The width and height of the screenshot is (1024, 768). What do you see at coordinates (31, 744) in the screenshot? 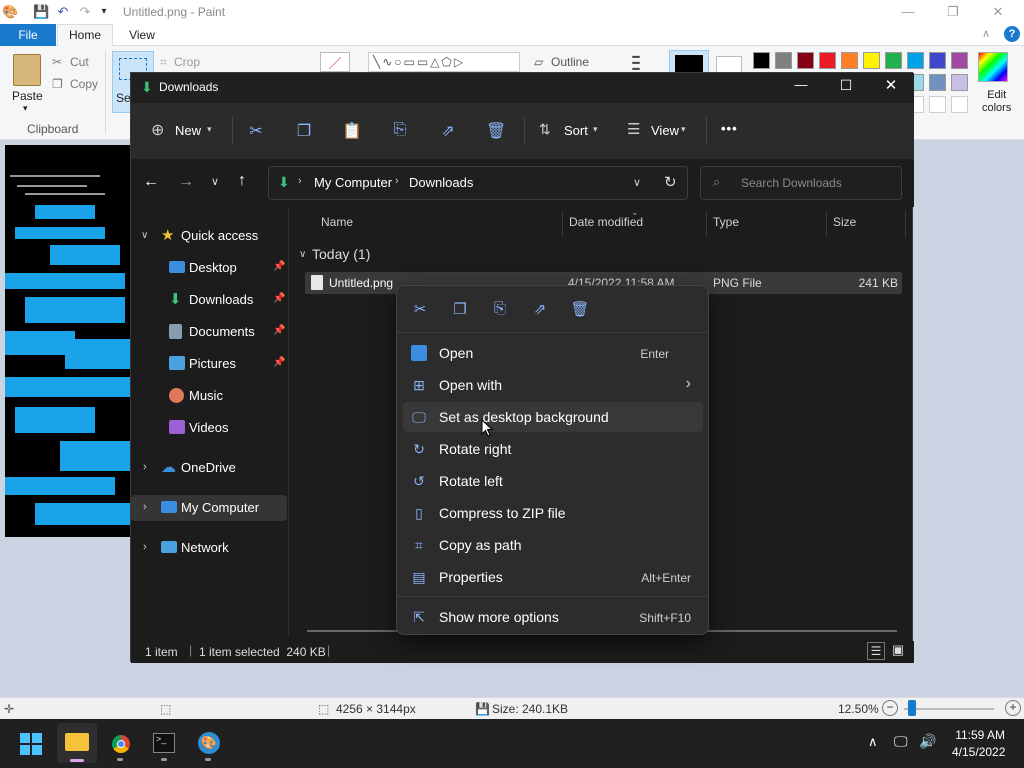
I see `start-button` at bounding box center [31, 744].